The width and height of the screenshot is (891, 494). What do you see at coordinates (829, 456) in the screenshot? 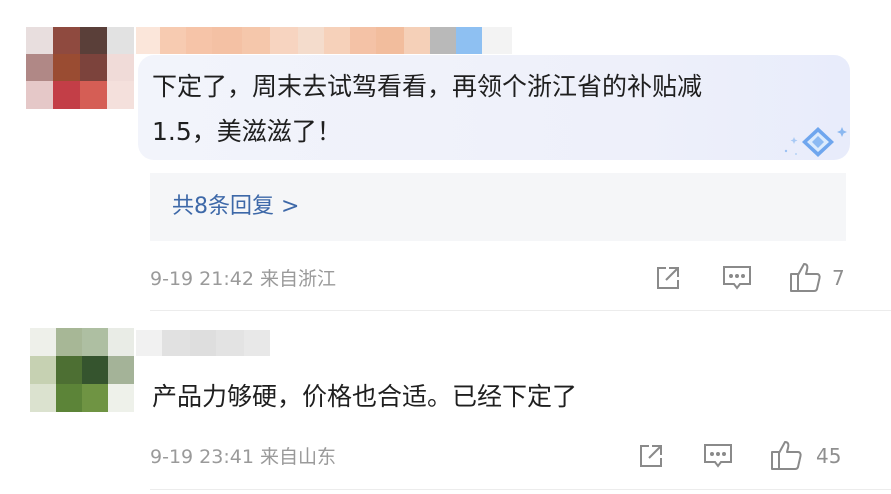
I see `like-count: 45` at bounding box center [829, 456].